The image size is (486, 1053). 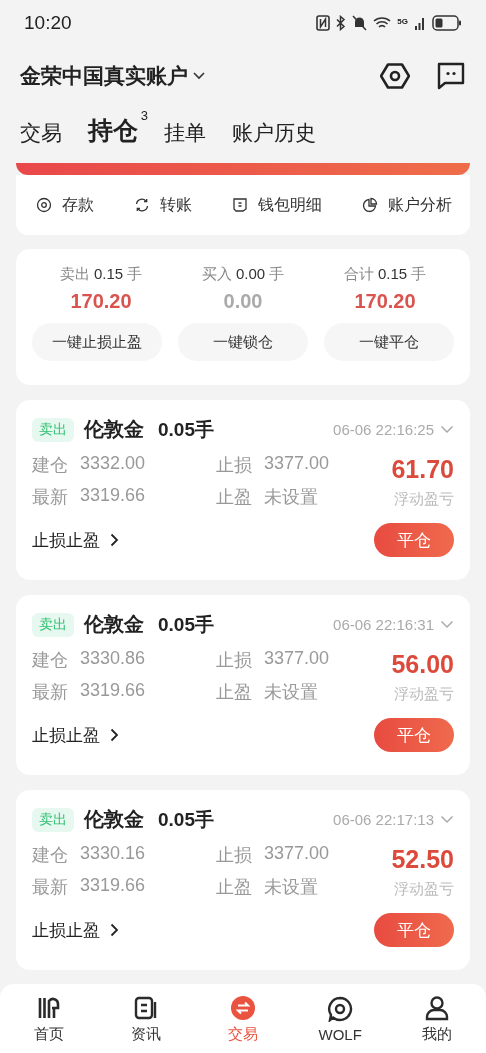 What do you see at coordinates (240, 205) in the screenshot?
I see `receipt-icon` at bounding box center [240, 205].